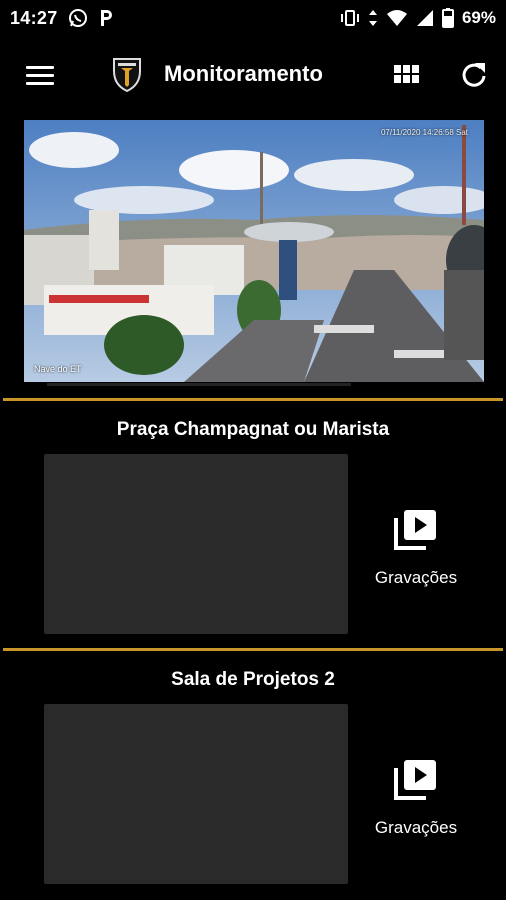 The width and height of the screenshot is (506, 900). What do you see at coordinates (478, 17) in the screenshot?
I see `battery-percent: 69%` at bounding box center [478, 17].